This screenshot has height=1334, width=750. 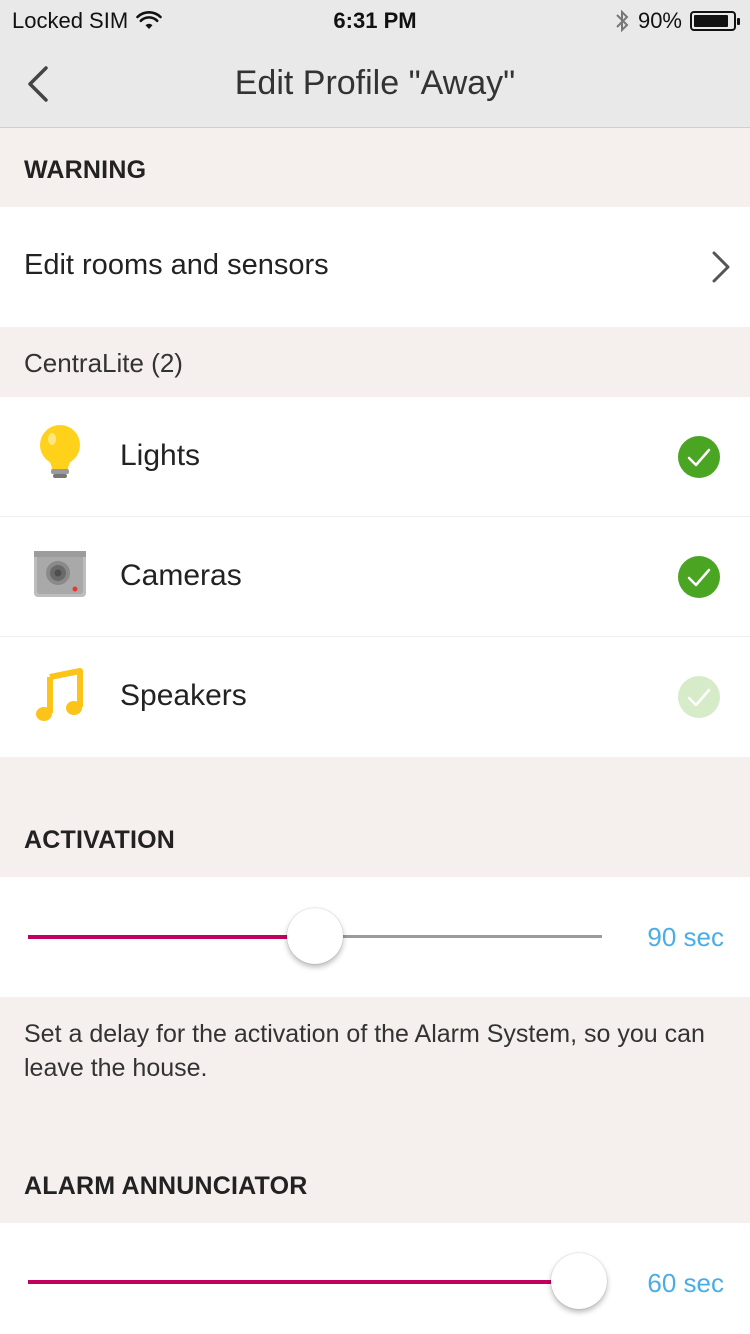 I want to click on page-title: Edit Profile "Away", so click(x=375, y=83).